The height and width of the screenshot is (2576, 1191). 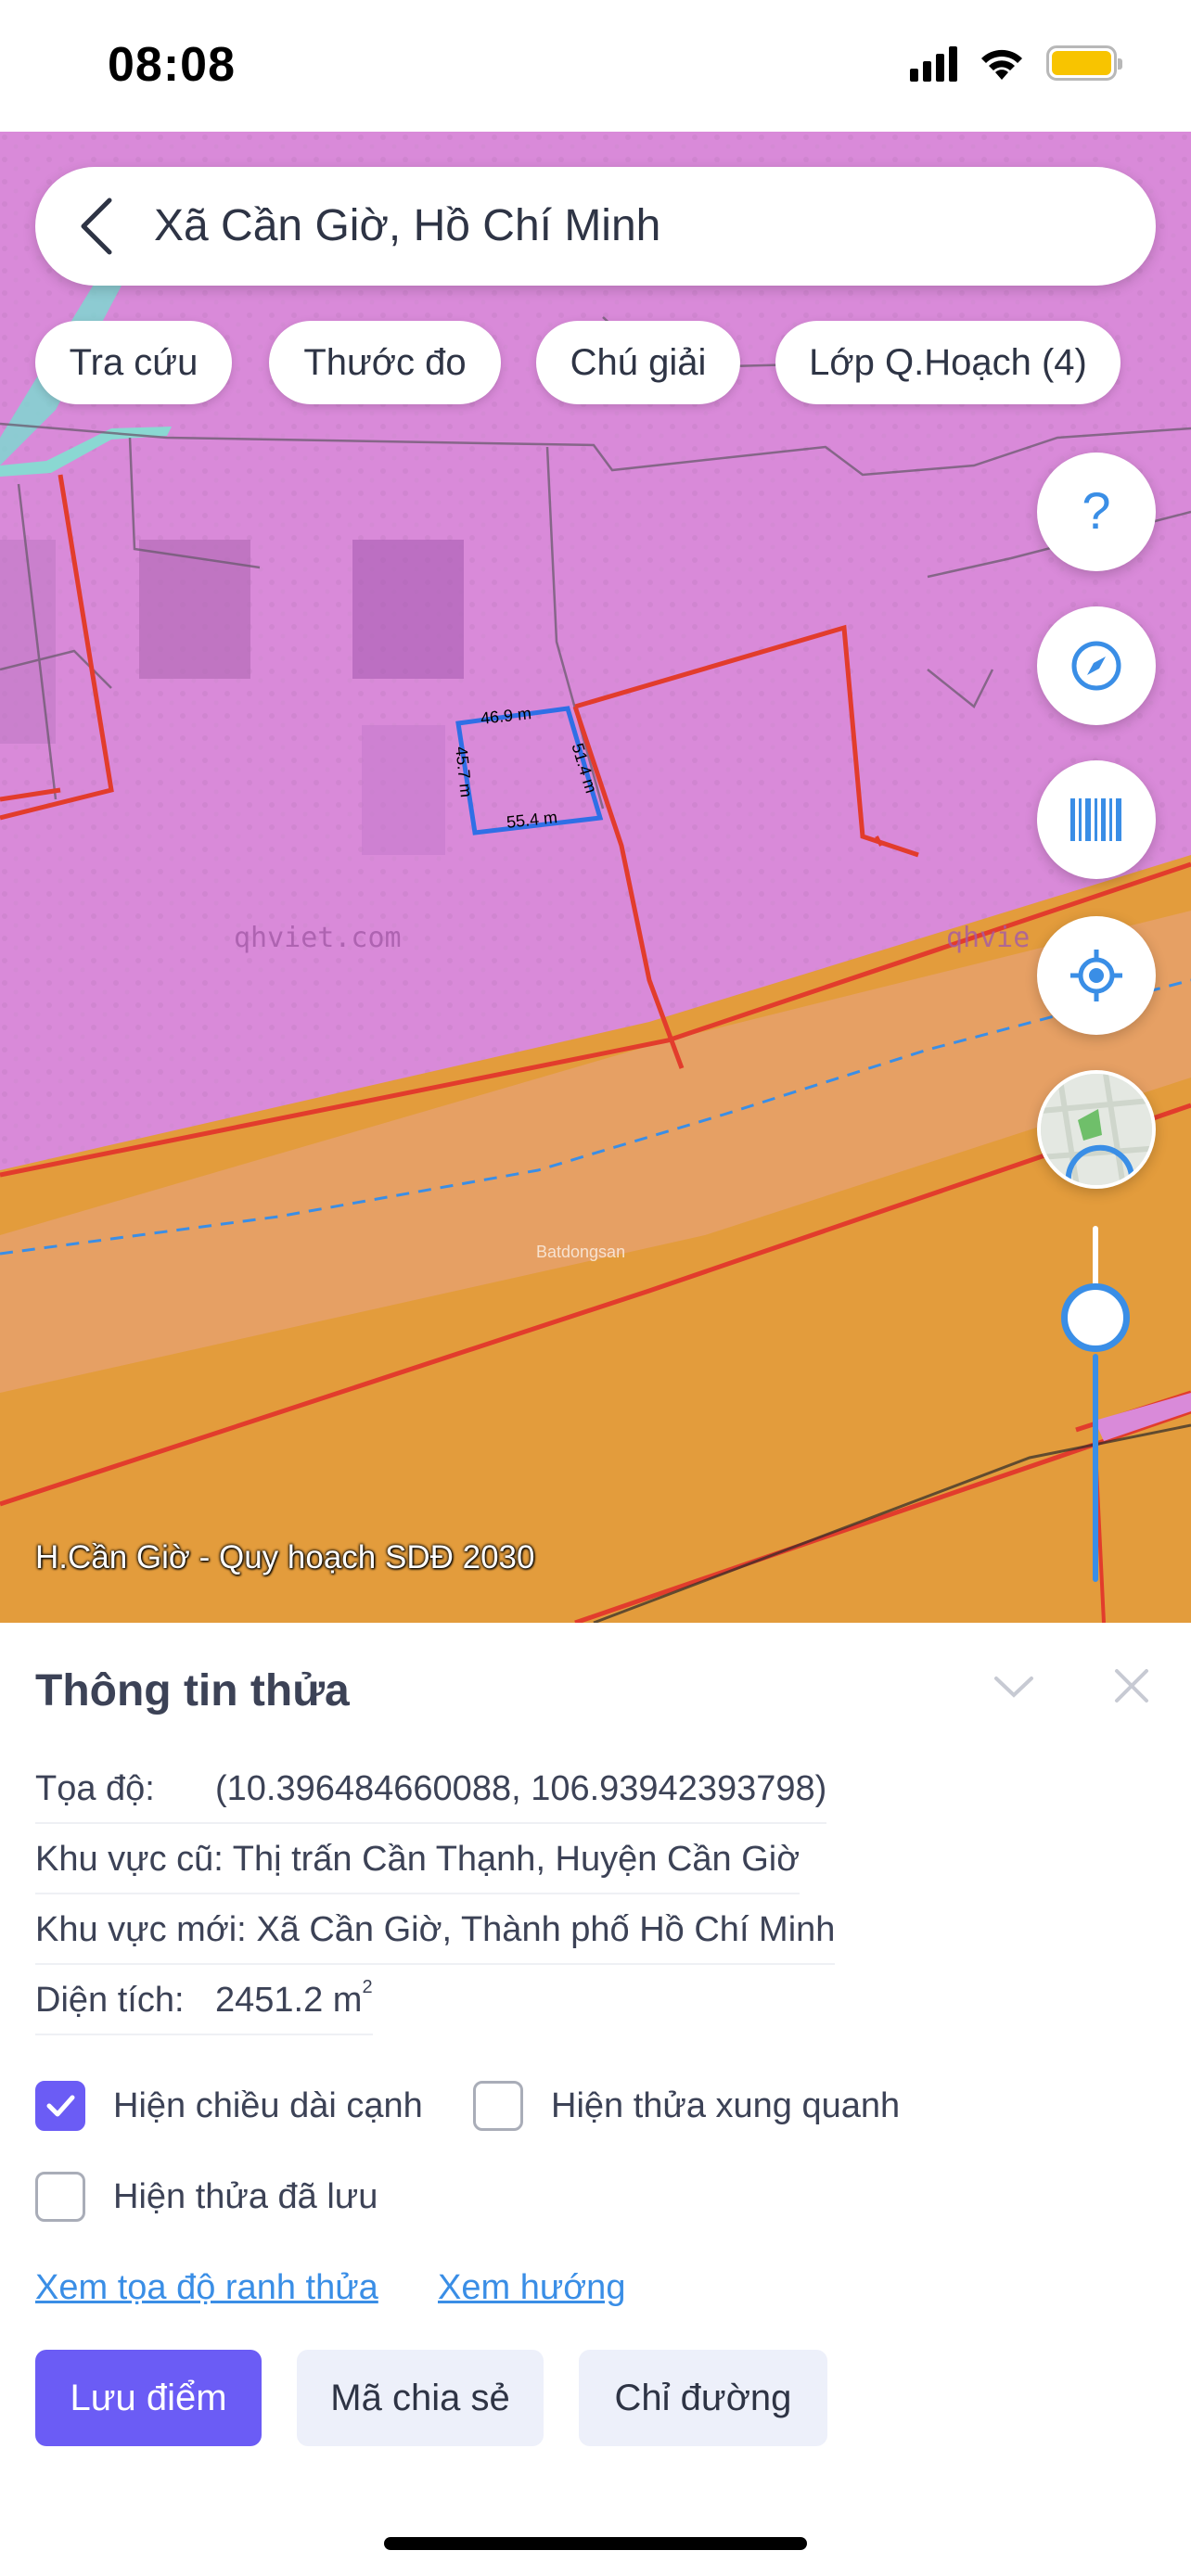 I want to click on checkbox-show-surrounding-parcels: Hiện thửa xung quanh, so click(x=686, y=2106).